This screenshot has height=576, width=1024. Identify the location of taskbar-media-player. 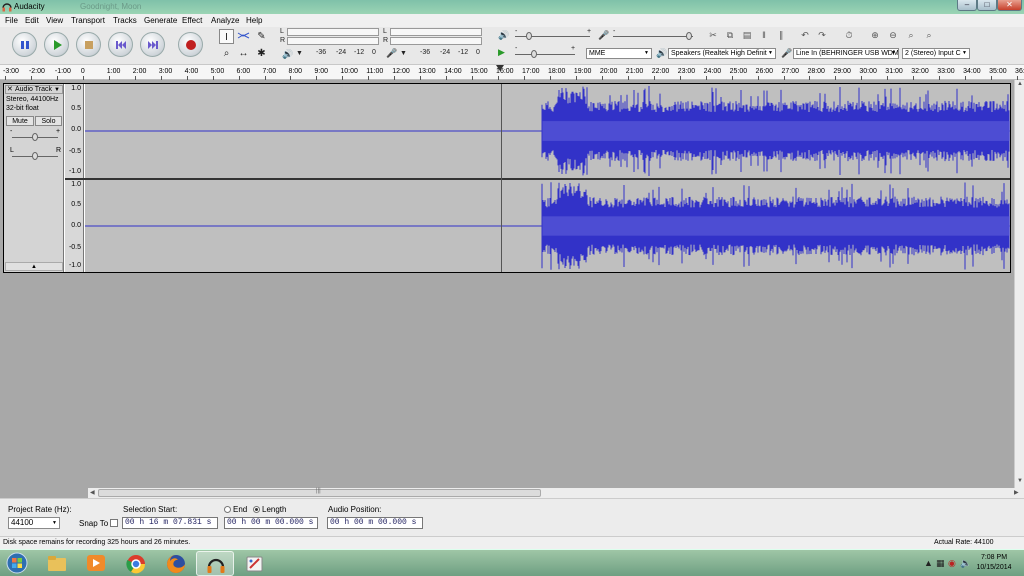
(96, 563).